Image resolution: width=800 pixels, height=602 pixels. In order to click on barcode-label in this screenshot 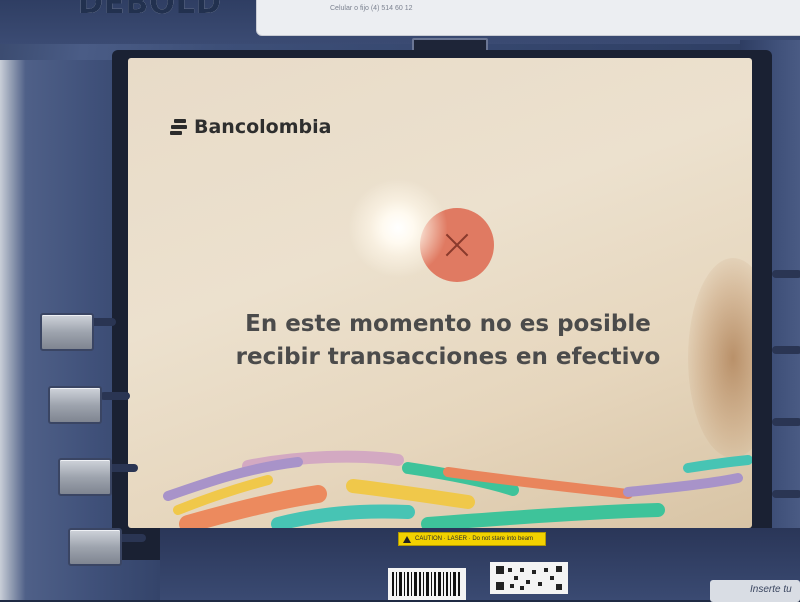, I will do `click(427, 584)`.